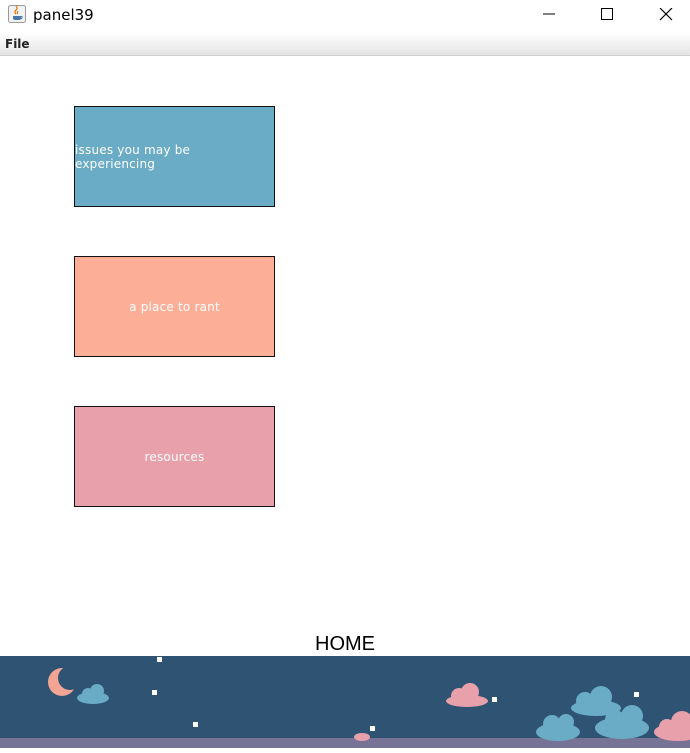 The height and width of the screenshot is (753, 690). I want to click on issues-button-label: issues you may be experiencing, so click(133, 156).